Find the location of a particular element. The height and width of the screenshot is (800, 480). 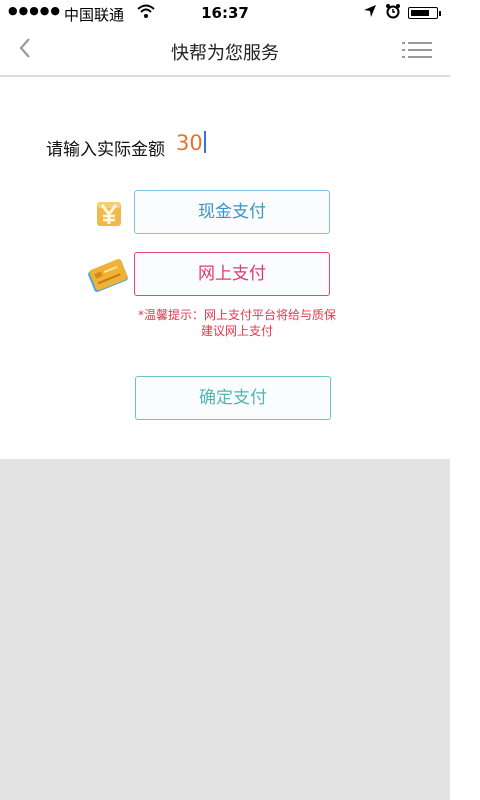

amount-input: 30 is located at coordinates (191, 143).